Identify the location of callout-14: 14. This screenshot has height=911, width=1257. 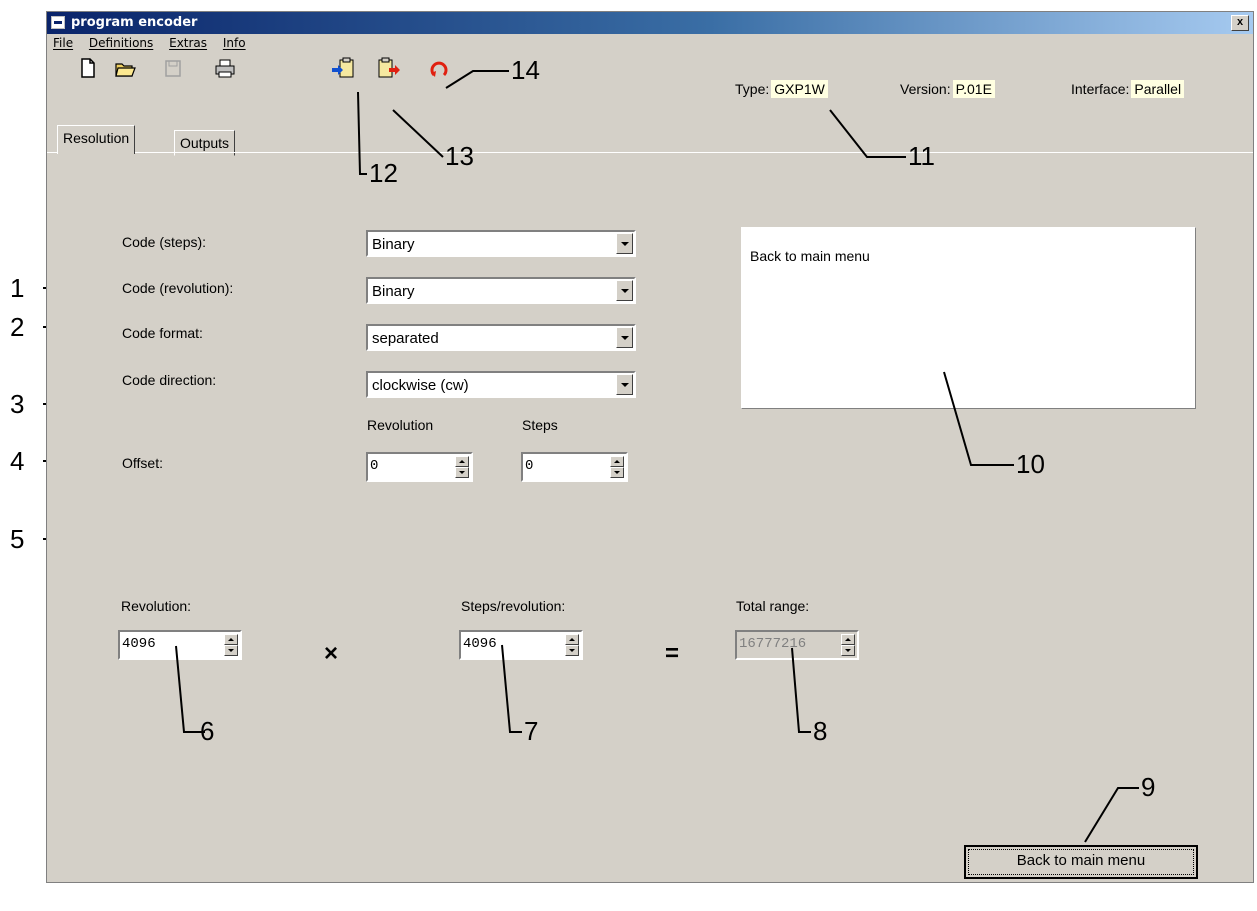
(525, 70).